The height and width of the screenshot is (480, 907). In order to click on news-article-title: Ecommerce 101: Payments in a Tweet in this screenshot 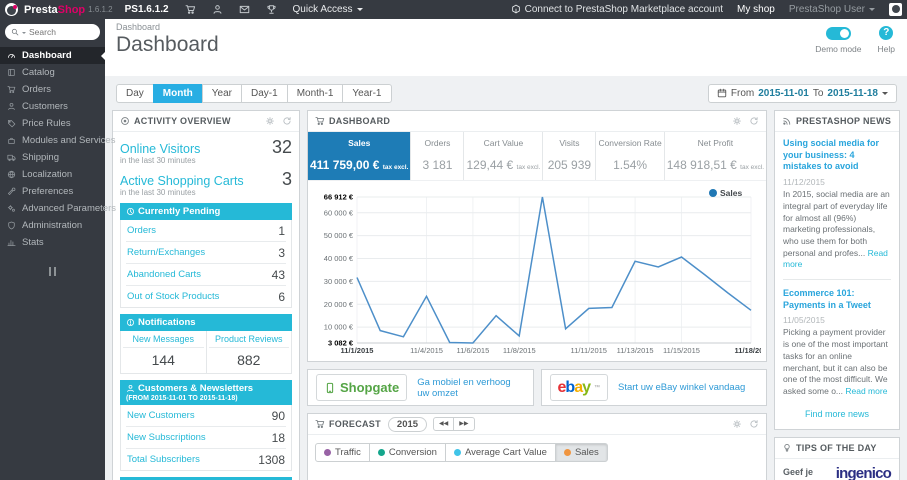, I will do `click(837, 299)`.